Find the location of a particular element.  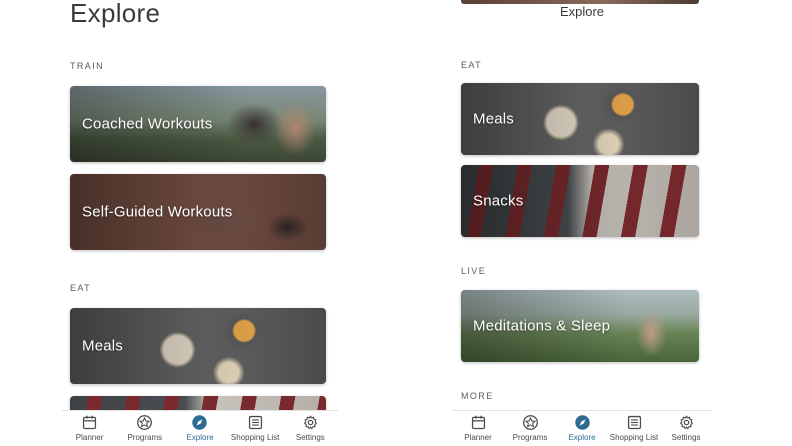

card-meditations-sleep: Meditations & Sleep is located at coordinates (580, 326).